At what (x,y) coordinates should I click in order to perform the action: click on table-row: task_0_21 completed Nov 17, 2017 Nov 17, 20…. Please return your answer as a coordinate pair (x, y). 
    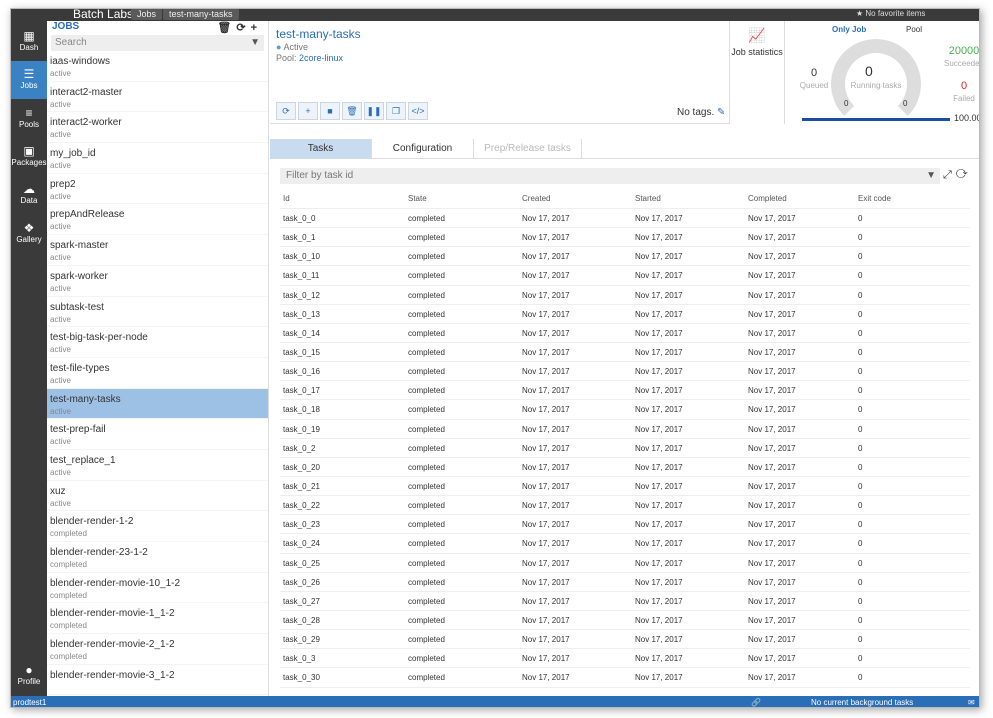
    Looking at the image, I should click on (625, 487).